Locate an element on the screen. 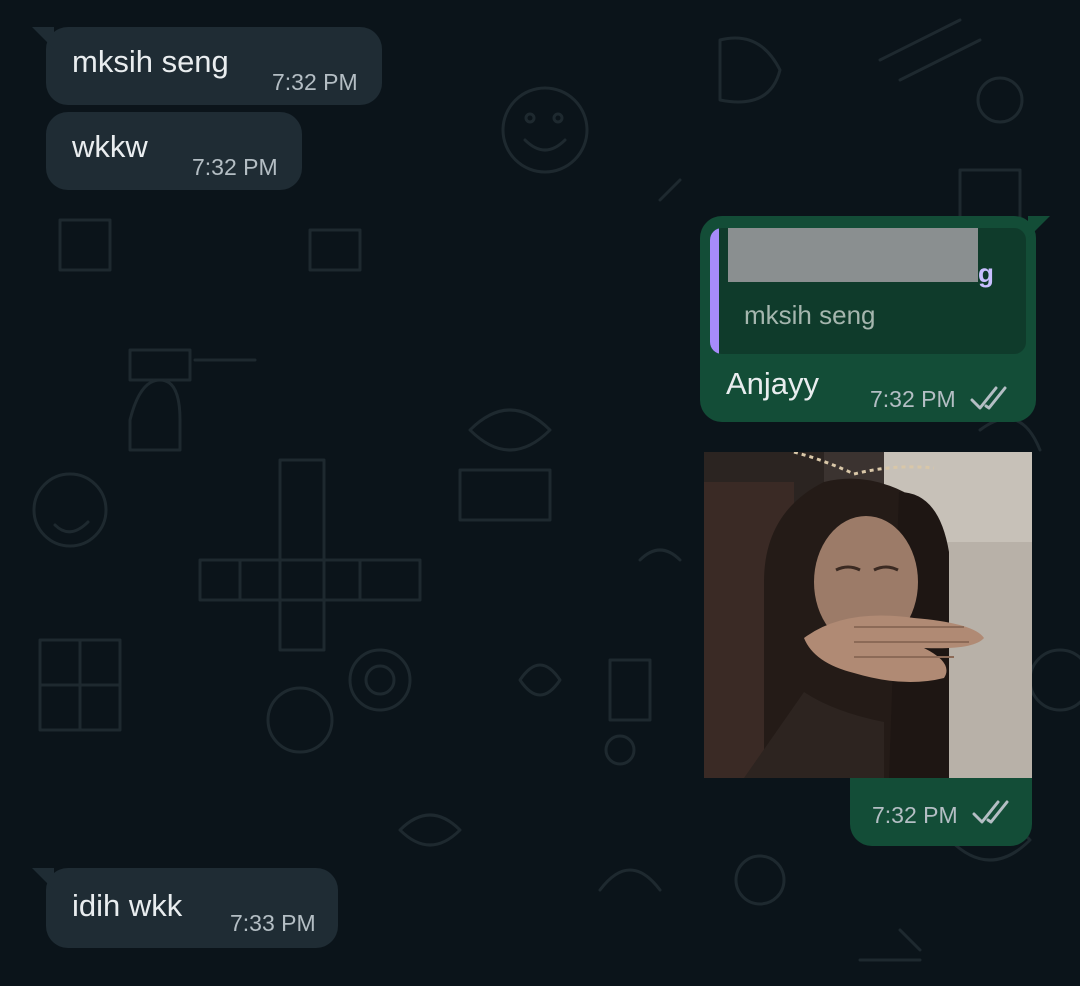  image-message is located at coordinates (868, 615).